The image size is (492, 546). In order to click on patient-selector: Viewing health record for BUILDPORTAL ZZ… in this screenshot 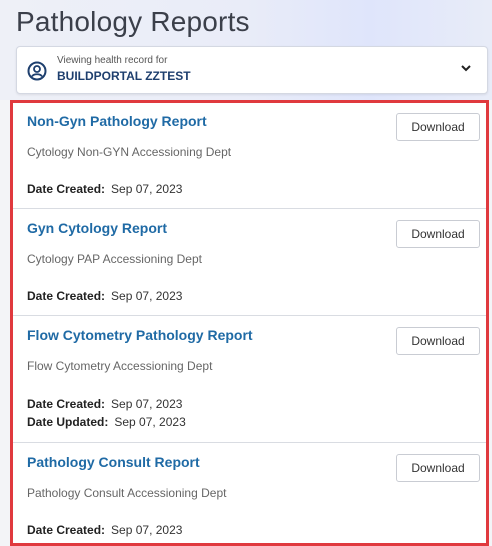, I will do `click(252, 70)`.